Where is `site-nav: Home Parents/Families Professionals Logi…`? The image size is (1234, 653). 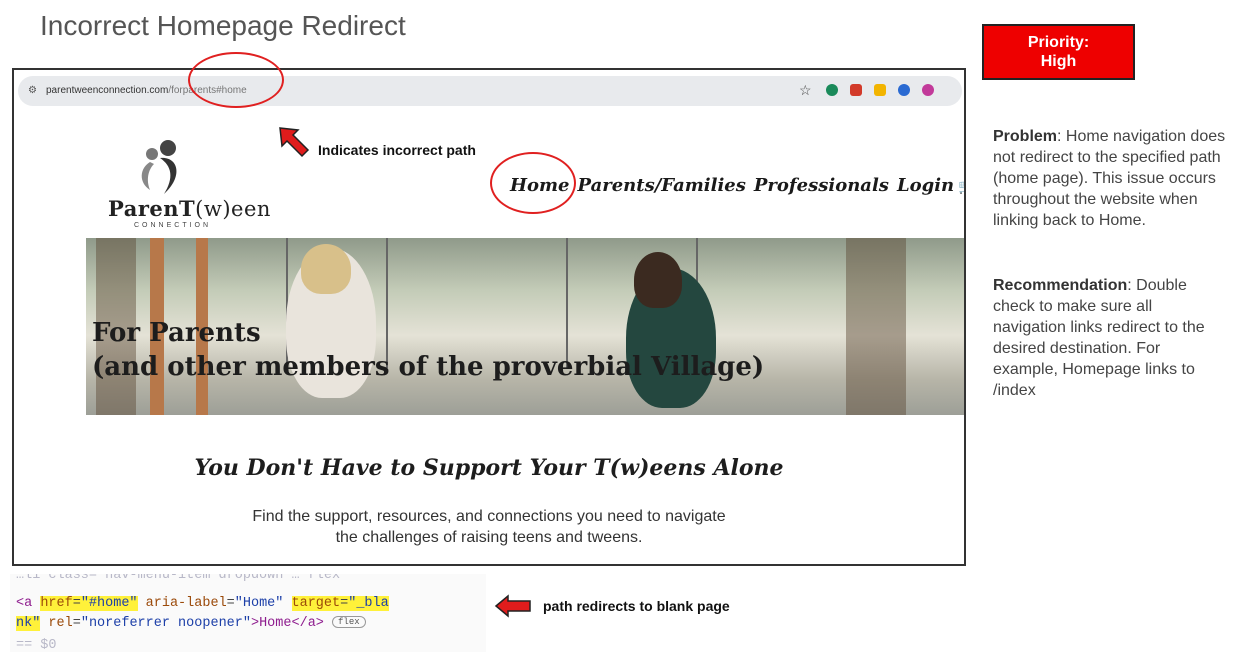
site-nav: Home Parents/Families Professionals Logi… is located at coordinates (732, 185).